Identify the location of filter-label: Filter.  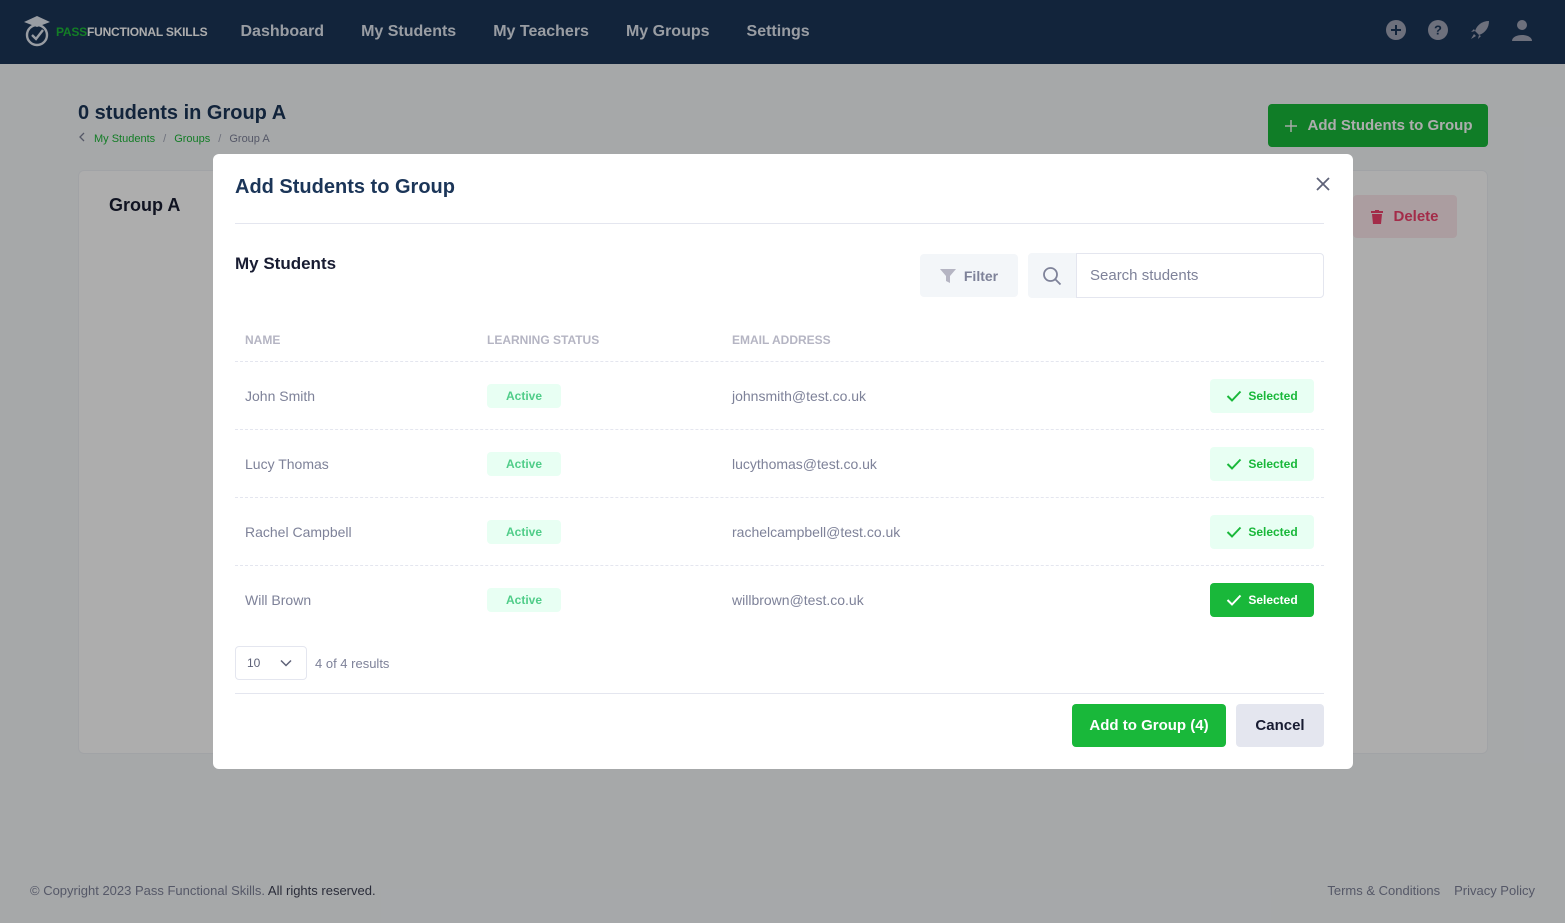
(981, 275).